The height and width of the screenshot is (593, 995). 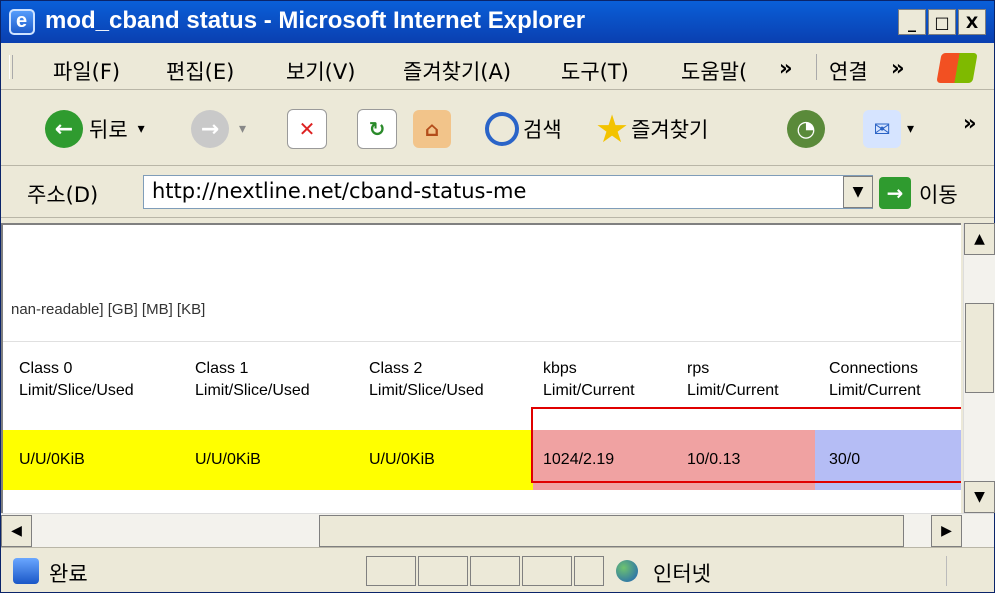 I want to click on header-kbps: kbps Limit/Current, so click(x=589, y=380).